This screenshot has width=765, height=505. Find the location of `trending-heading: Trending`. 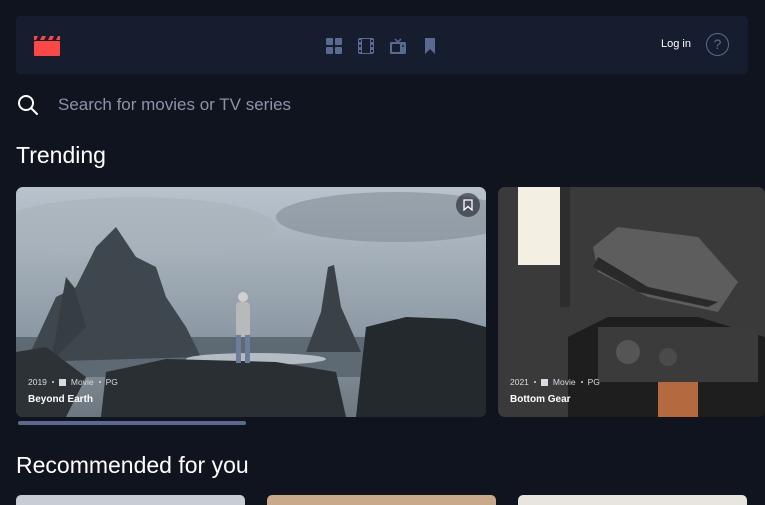

trending-heading: Trending is located at coordinates (61, 155).